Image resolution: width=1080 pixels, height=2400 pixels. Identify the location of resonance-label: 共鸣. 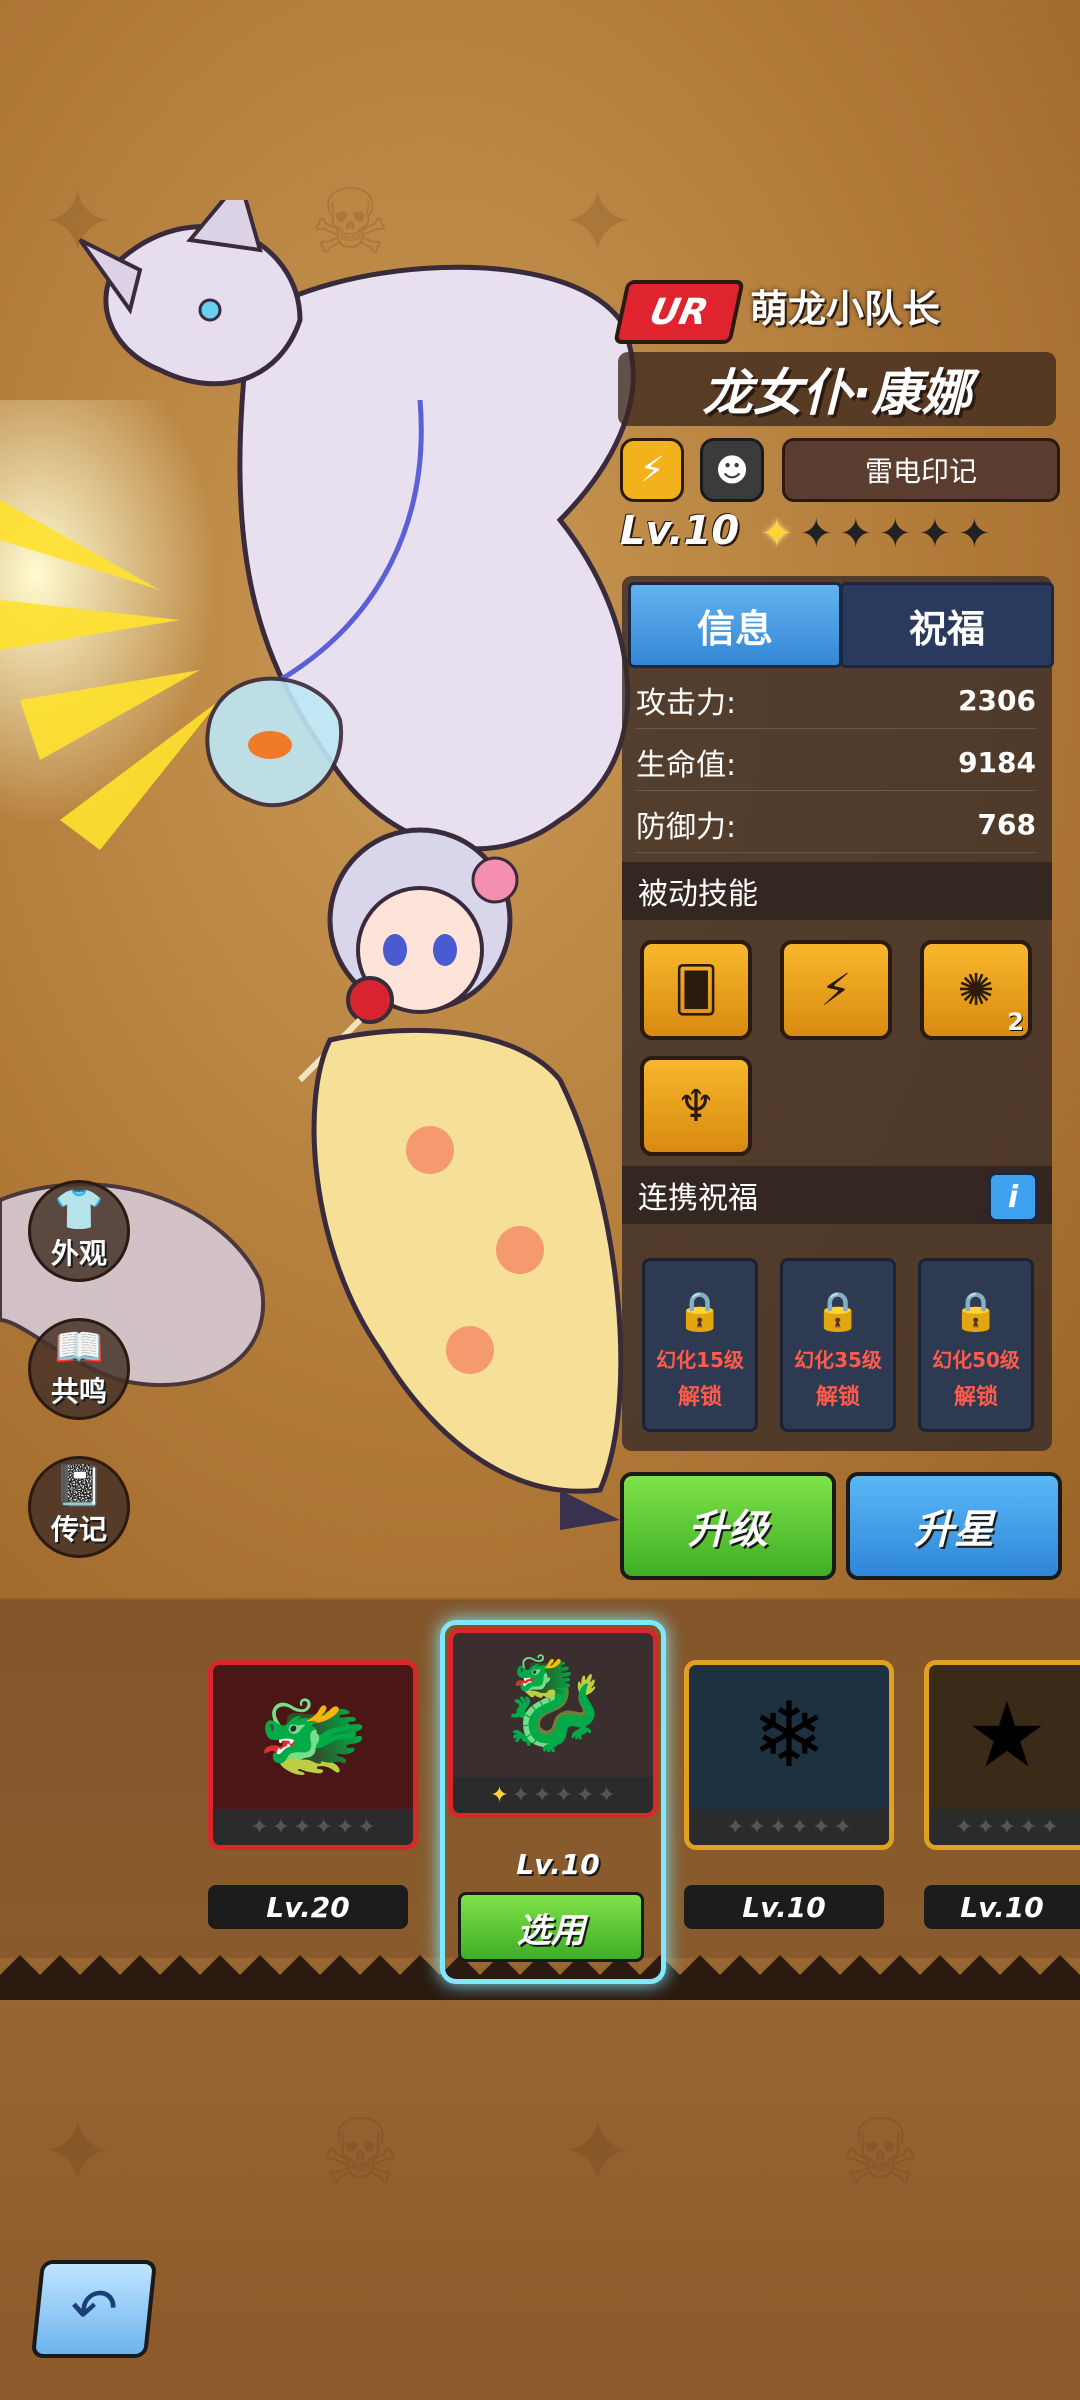
(78, 1391).